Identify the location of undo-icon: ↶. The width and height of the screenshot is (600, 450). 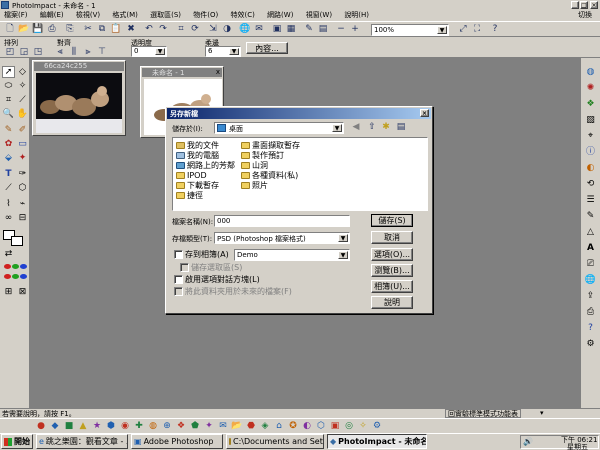
(149, 29).